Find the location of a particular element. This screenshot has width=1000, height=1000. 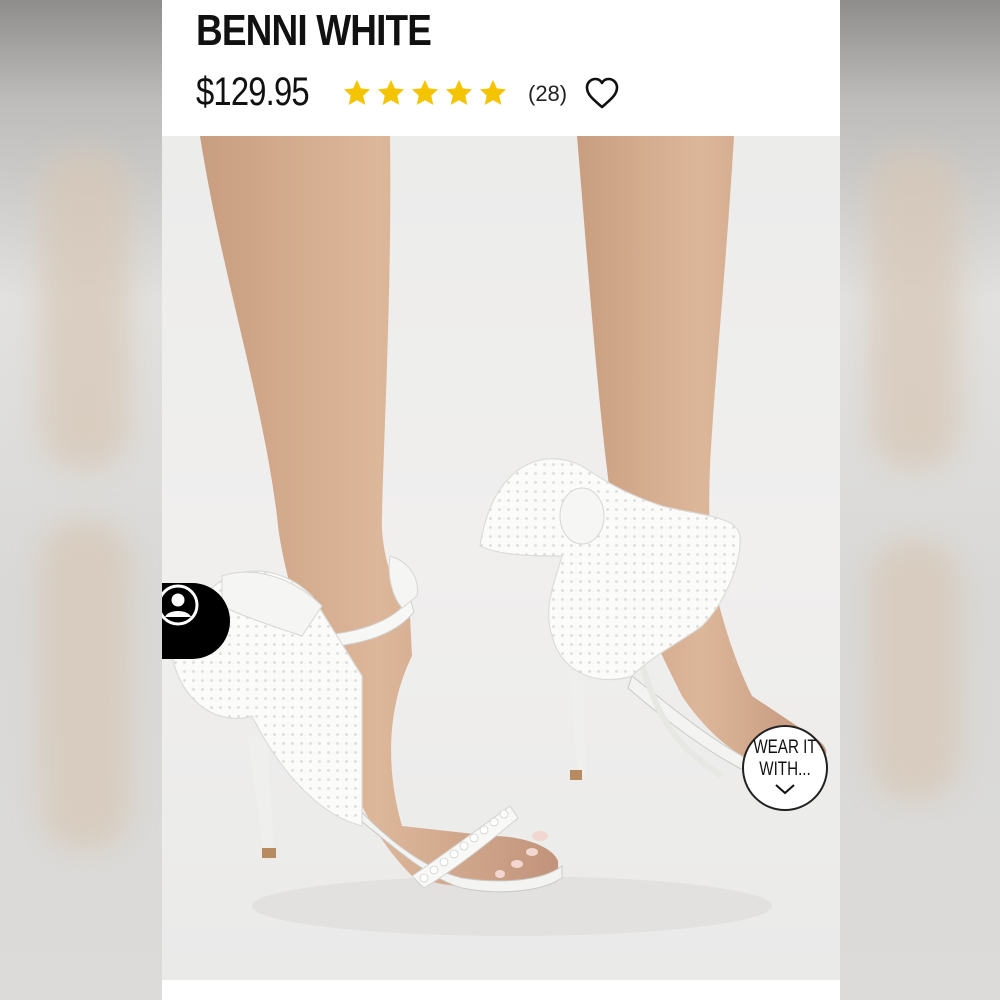

bottom-strip is located at coordinates (501, 990).